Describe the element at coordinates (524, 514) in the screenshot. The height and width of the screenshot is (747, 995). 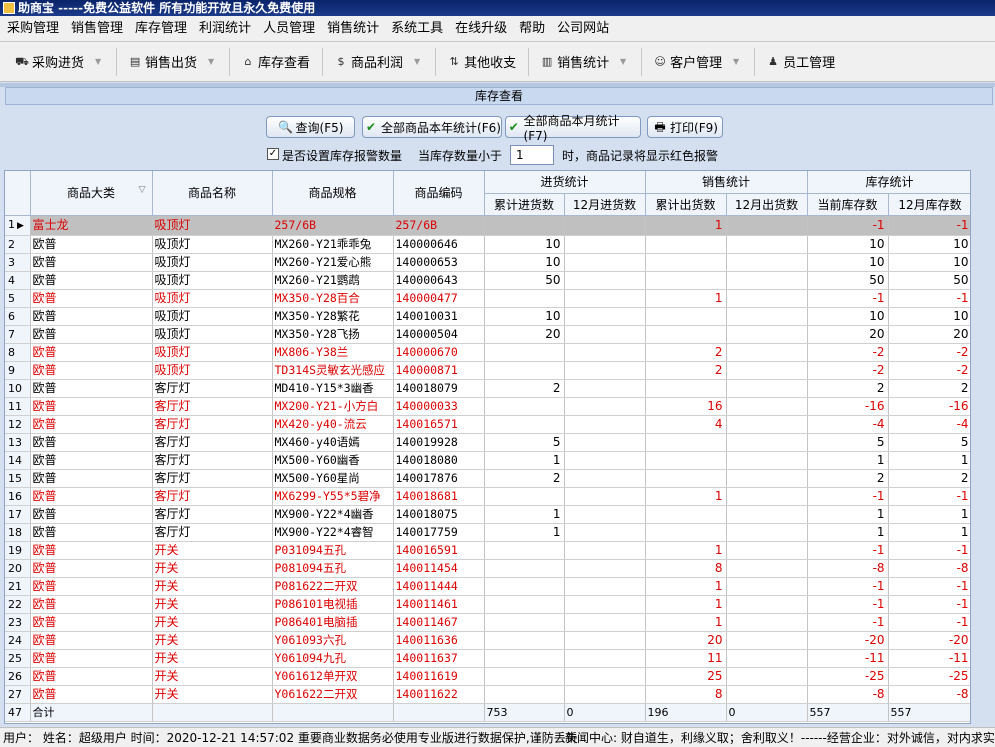
I see `purchase-total-cell: 1` at that location.